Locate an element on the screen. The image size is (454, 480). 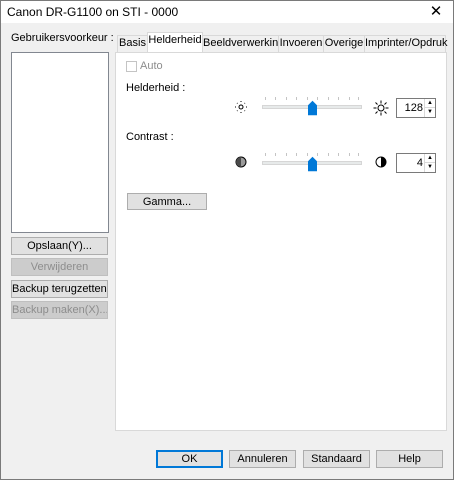
brightness-spinbox: 128 ▲ ▼ is located at coordinates (416, 108).